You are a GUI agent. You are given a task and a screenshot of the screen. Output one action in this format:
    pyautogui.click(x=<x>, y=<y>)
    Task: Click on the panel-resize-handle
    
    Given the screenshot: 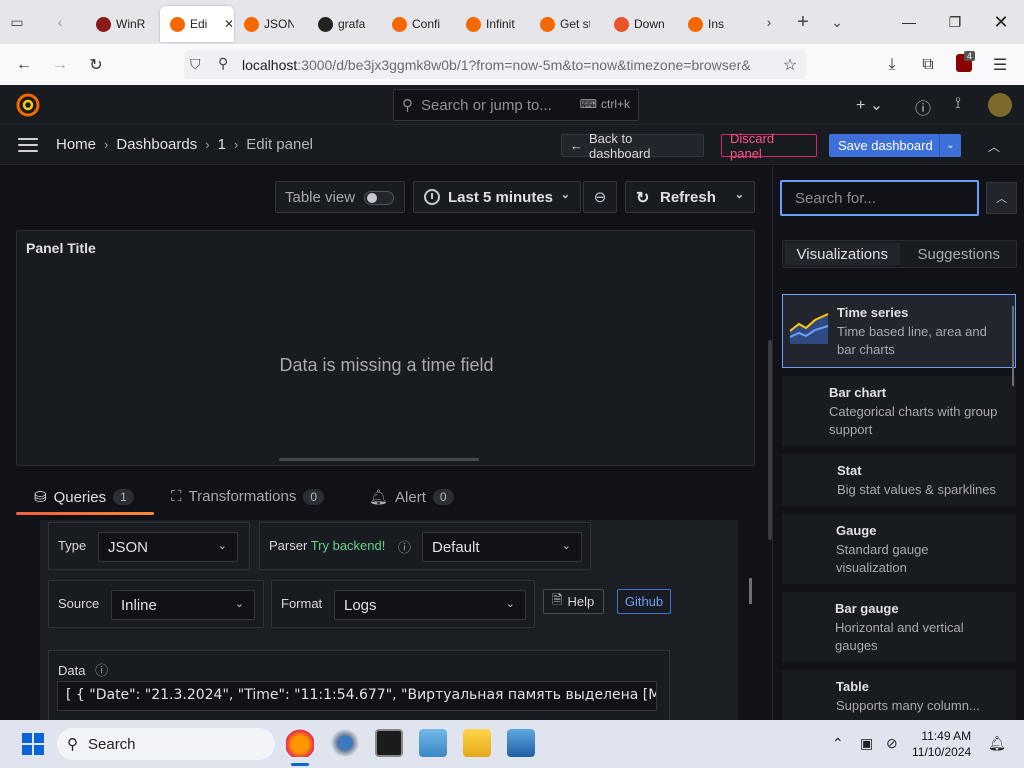 What is the action you would take?
    pyautogui.click(x=379, y=459)
    